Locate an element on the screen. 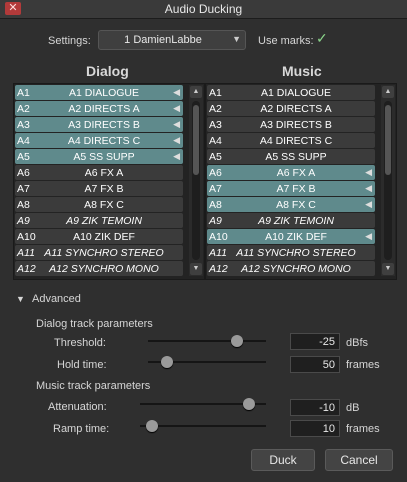 Image resolution: width=407 pixels, height=482 pixels. track-row: A2 A2 DIRECTS A ◀ is located at coordinates (99, 108).